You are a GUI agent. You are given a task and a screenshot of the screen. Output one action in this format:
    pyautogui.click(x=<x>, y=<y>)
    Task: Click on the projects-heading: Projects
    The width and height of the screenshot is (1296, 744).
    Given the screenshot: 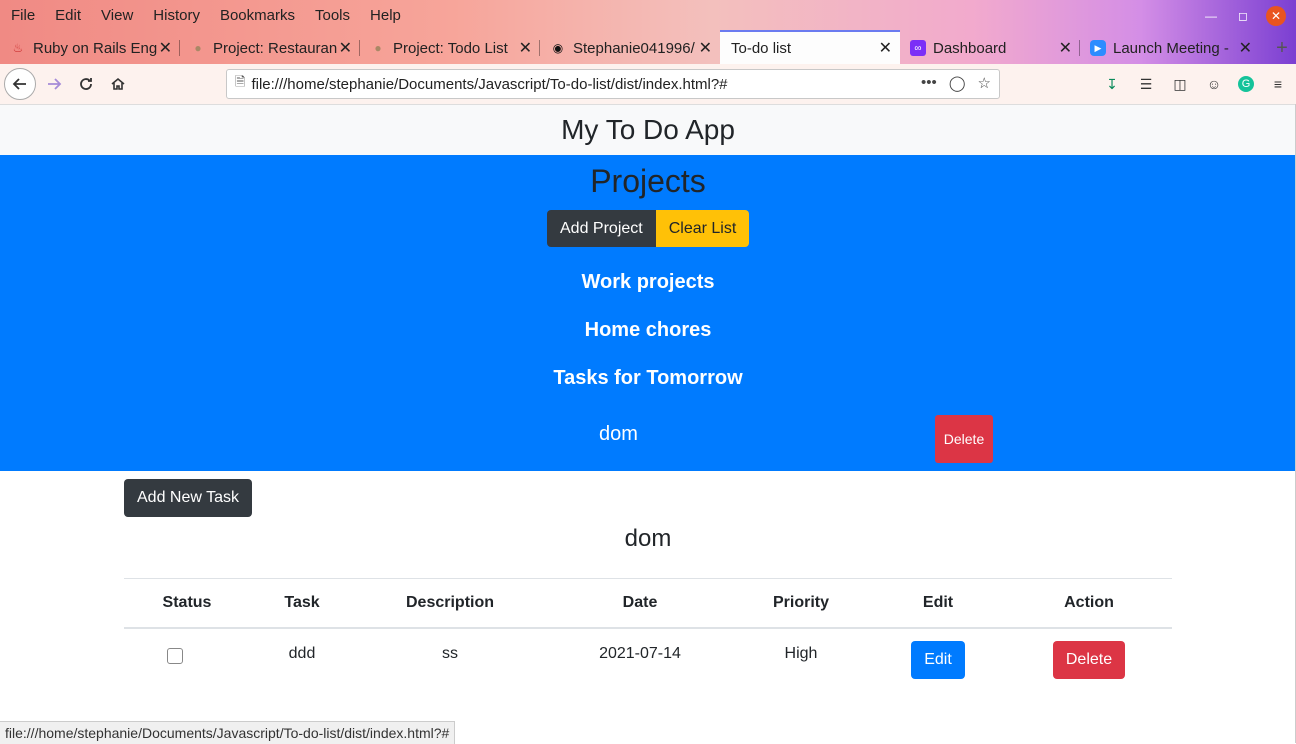 What is the action you would take?
    pyautogui.click(x=648, y=181)
    